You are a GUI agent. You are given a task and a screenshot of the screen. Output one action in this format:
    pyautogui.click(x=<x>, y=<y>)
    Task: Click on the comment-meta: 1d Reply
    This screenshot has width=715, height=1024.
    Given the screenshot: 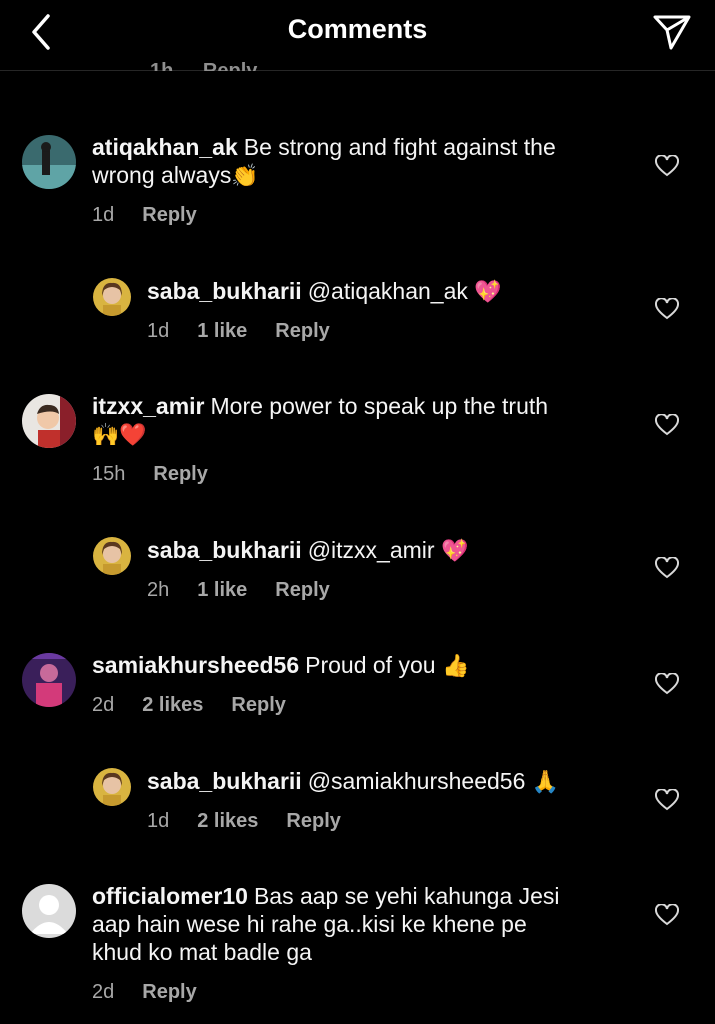 What is the action you would take?
    pyautogui.click(x=158, y=215)
    